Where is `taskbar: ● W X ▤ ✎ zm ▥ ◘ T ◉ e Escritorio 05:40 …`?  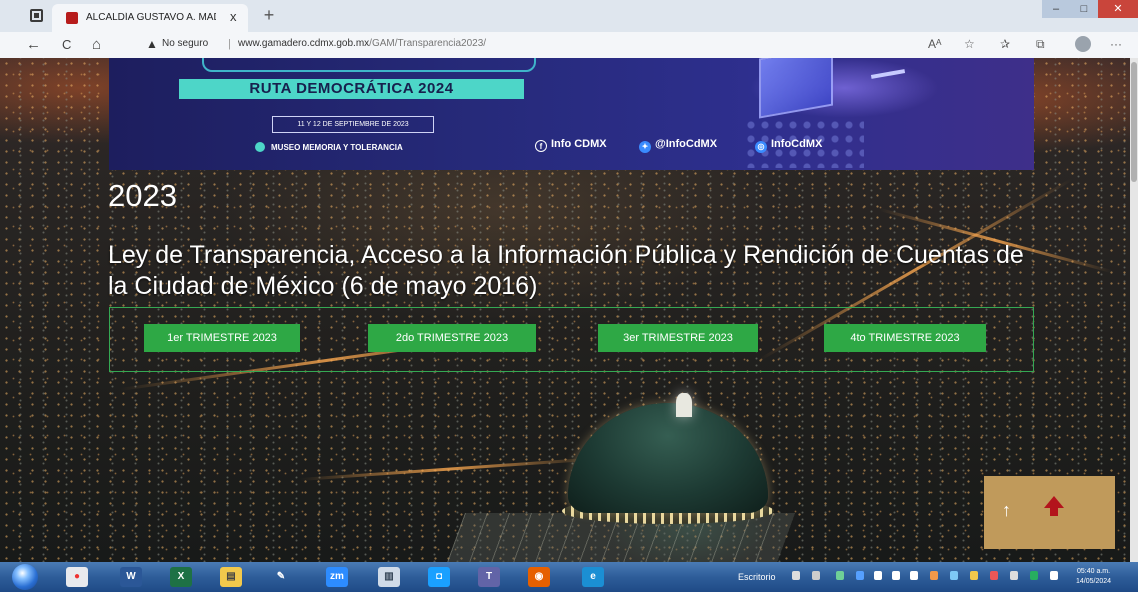 taskbar: ● W X ▤ ✎ zm ▥ ◘ T ◉ e Escritorio 05:40 … is located at coordinates (569, 577).